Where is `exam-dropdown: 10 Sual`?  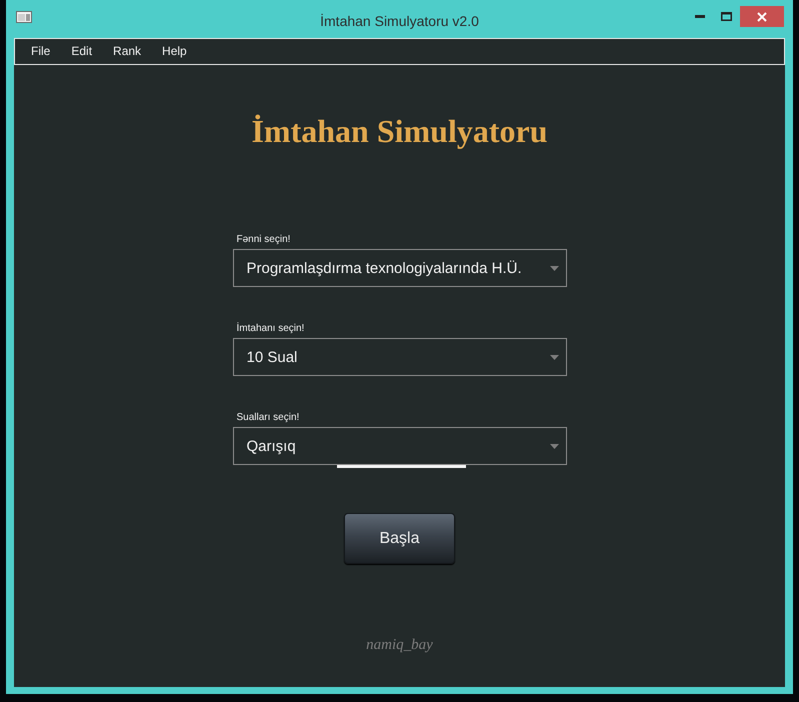 exam-dropdown: 10 Sual is located at coordinates (399, 357).